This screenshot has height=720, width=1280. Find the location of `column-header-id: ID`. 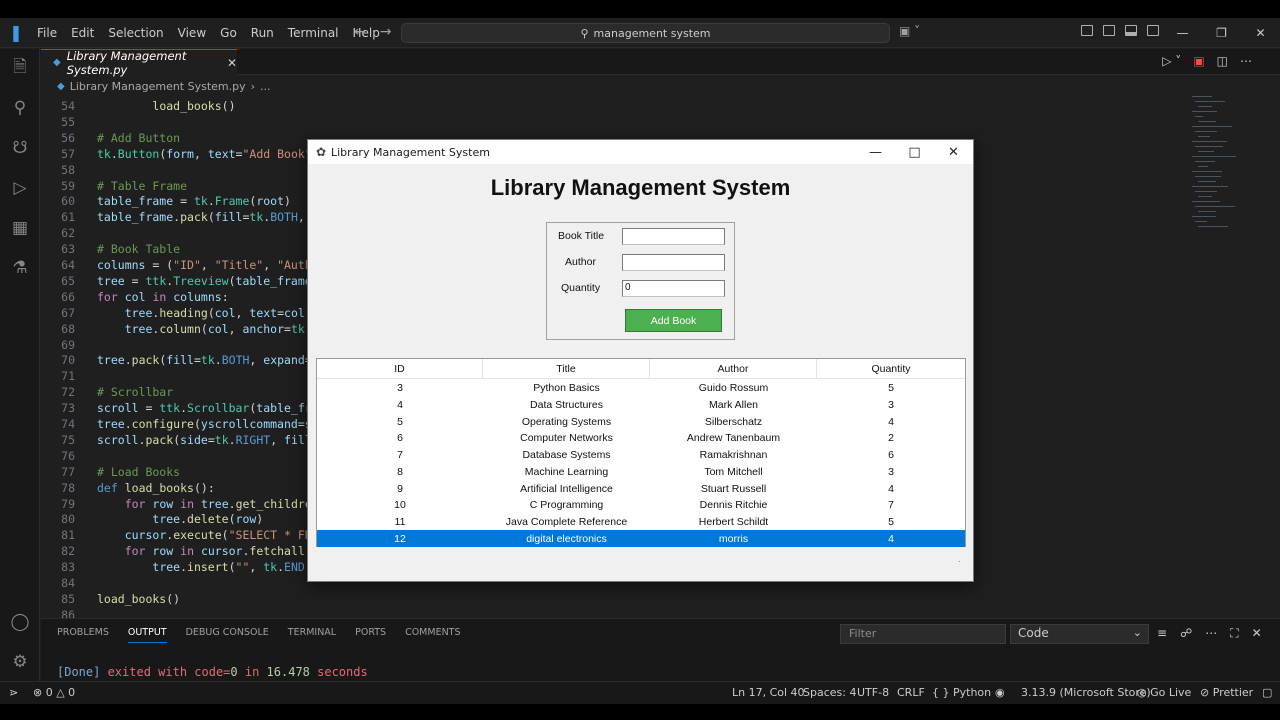

column-header-id: ID is located at coordinates (400, 369).